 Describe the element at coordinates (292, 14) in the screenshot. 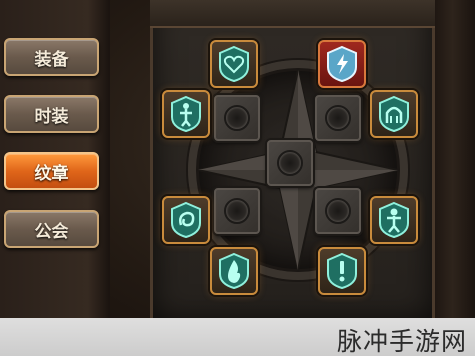

I see `panel-top-frame` at that location.